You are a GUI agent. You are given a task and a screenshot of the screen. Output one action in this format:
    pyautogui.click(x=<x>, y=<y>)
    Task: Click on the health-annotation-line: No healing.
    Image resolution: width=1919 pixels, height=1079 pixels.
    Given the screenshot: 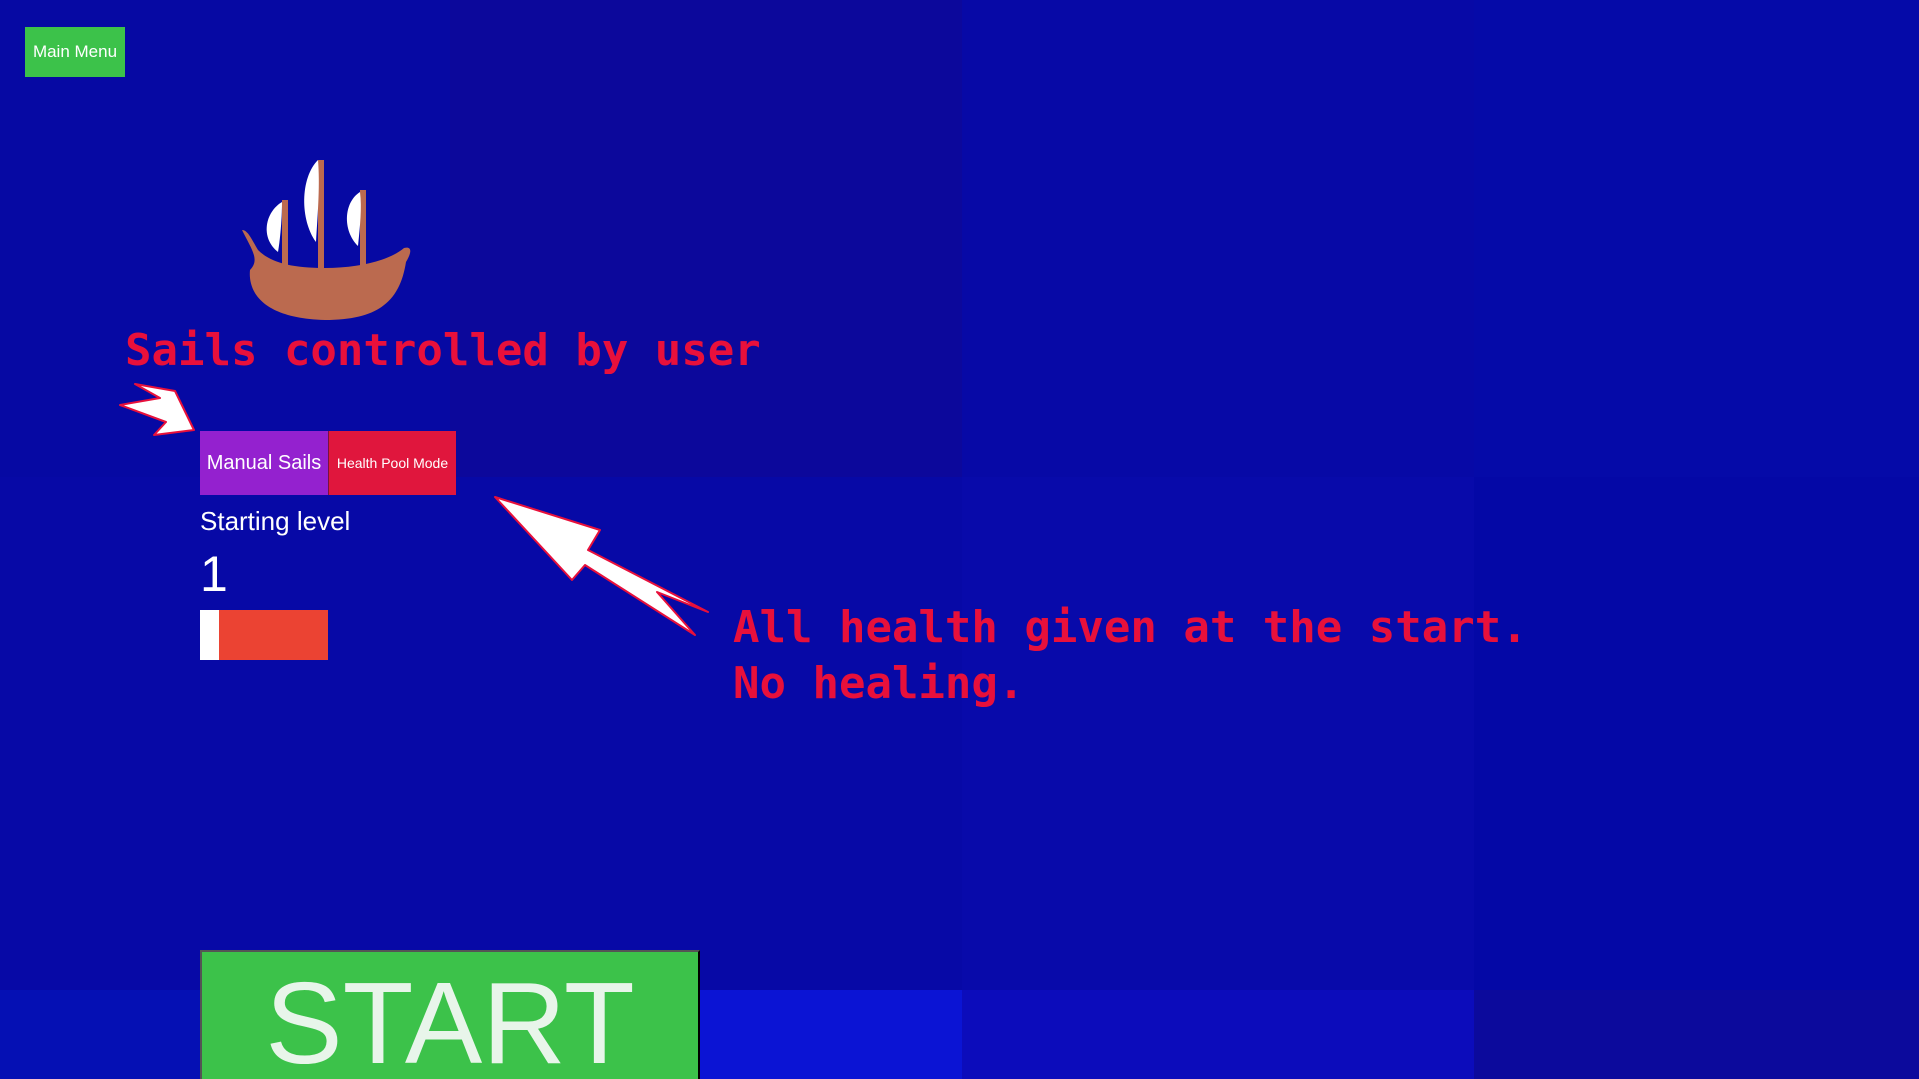 What is the action you would take?
    pyautogui.click(x=879, y=683)
    